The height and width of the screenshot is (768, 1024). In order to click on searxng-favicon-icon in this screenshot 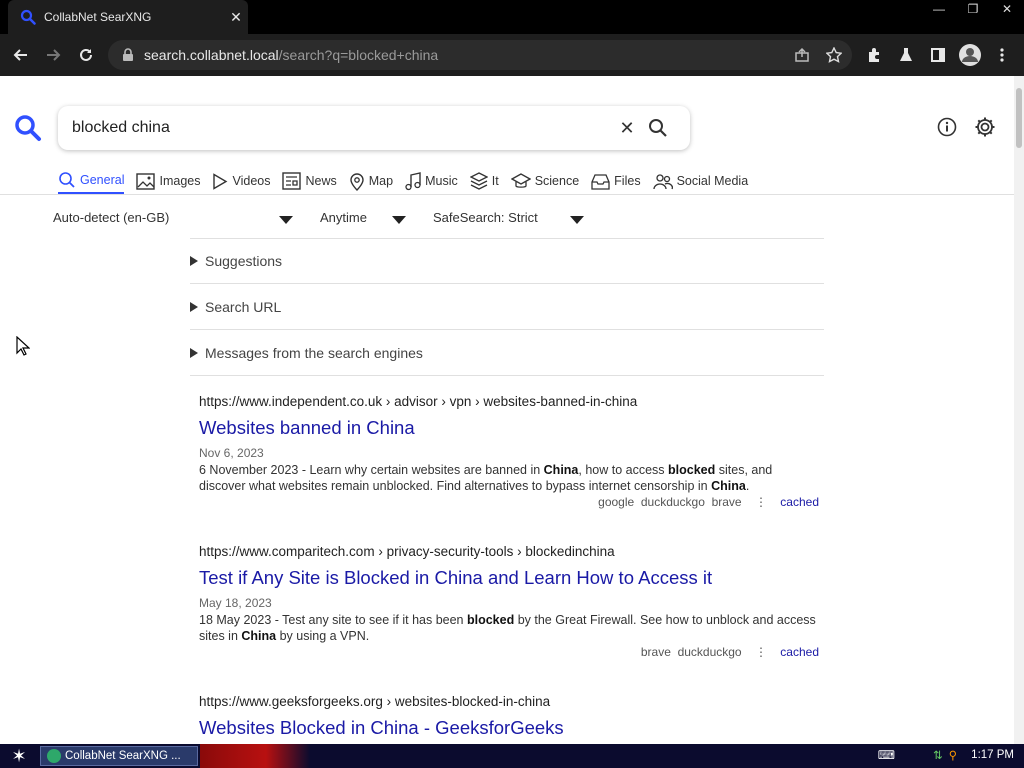, I will do `click(28, 17)`.